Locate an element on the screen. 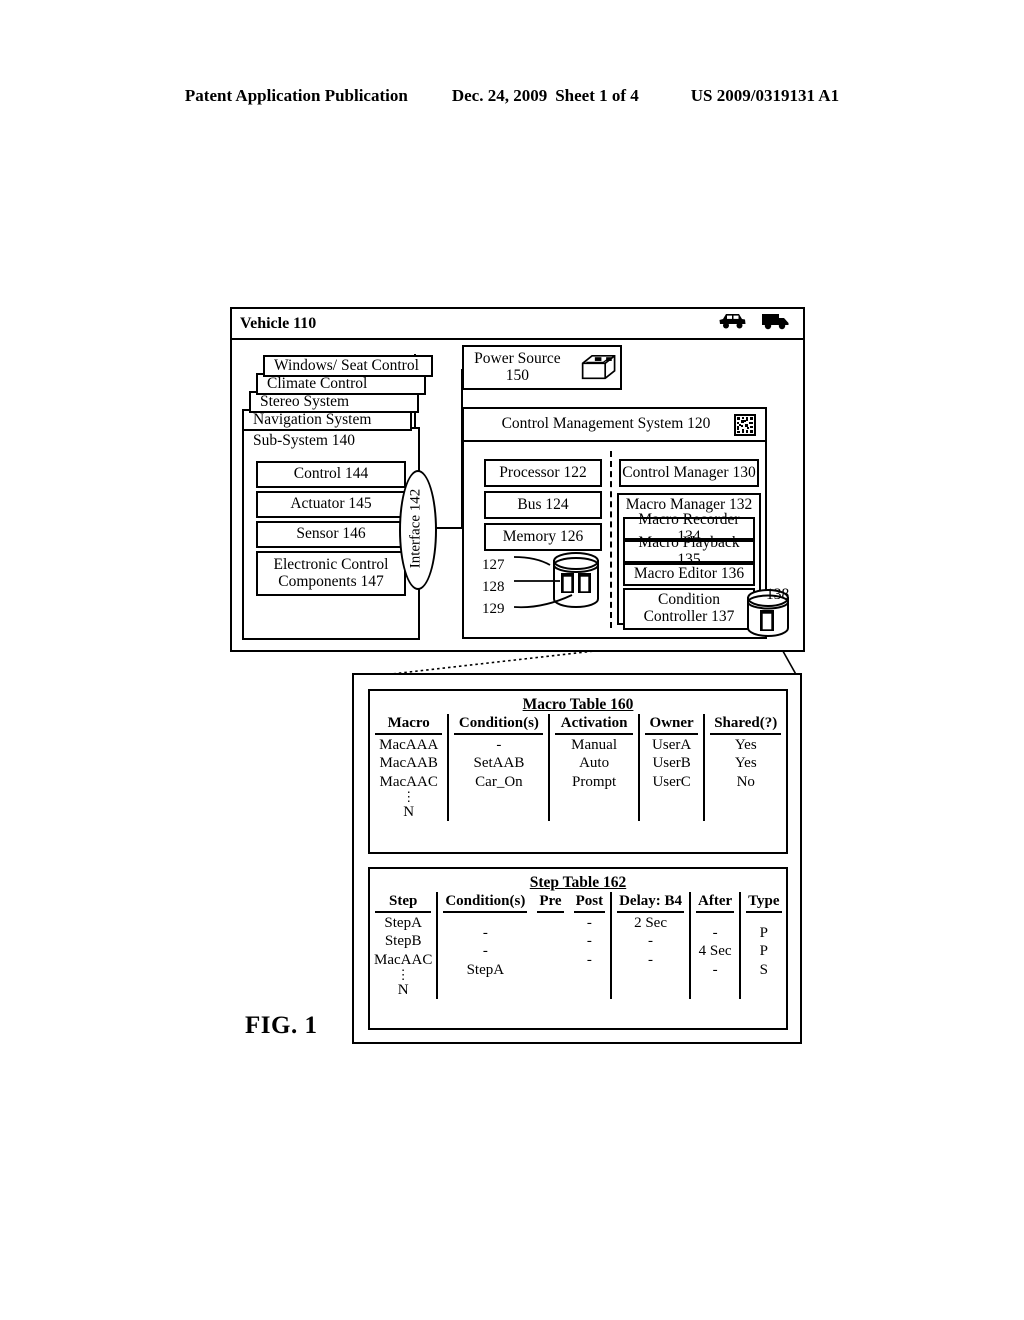 Image resolution: width=1024 pixels, height=1320 pixels. power-source-150-box: Power Source 150 is located at coordinates (542, 367).